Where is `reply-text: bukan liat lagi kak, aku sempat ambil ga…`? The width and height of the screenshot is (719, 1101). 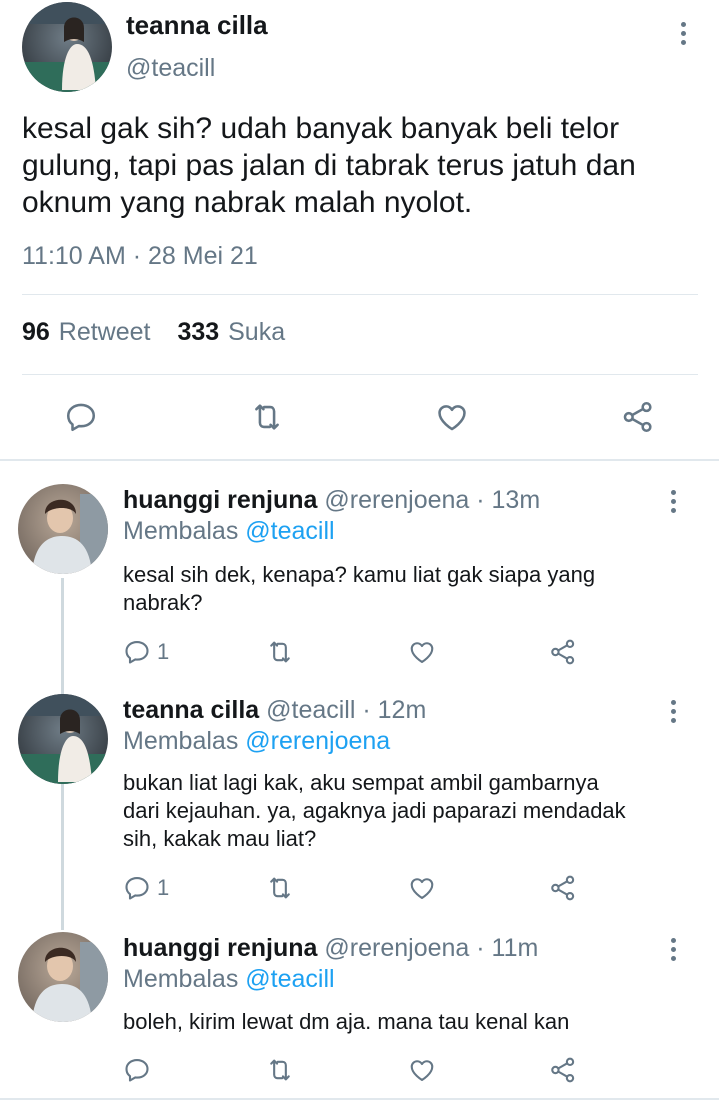
reply-text: bukan liat lagi kak, aku sempat ambil ga… is located at coordinates (374, 811).